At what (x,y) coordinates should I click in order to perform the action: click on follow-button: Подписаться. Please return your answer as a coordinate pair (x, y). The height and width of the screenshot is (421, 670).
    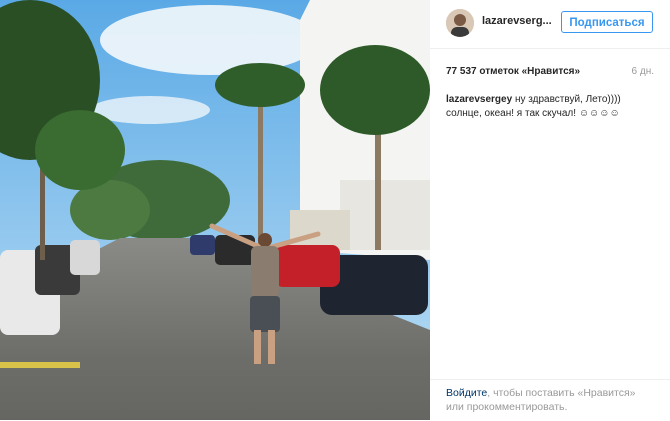
    Looking at the image, I should click on (607, 22).